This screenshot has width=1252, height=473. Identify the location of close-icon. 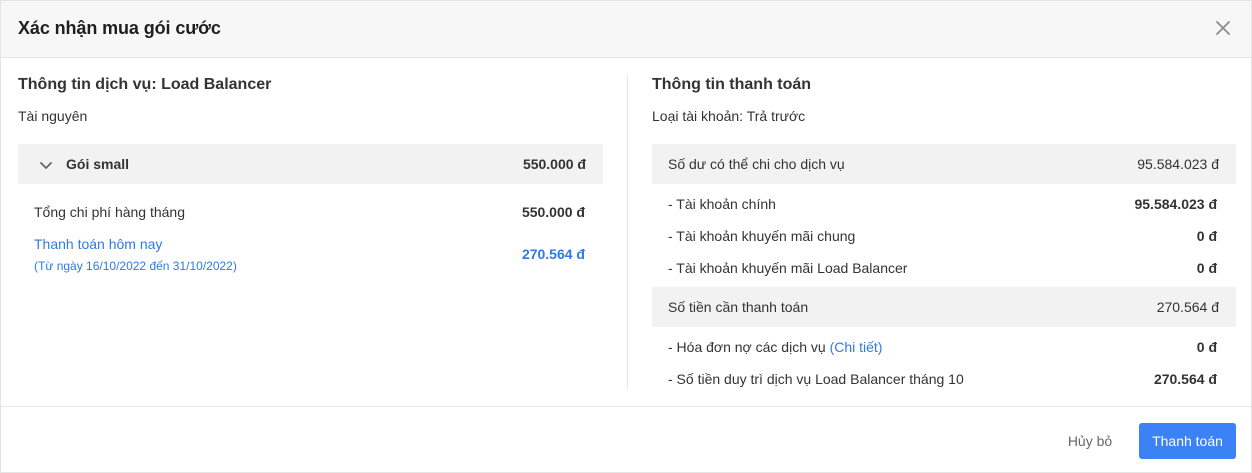
(1223, 28).